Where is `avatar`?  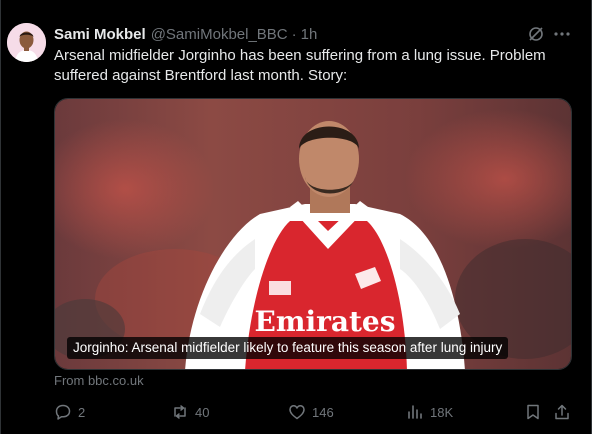 avatar is located at coordinates (26, 42).